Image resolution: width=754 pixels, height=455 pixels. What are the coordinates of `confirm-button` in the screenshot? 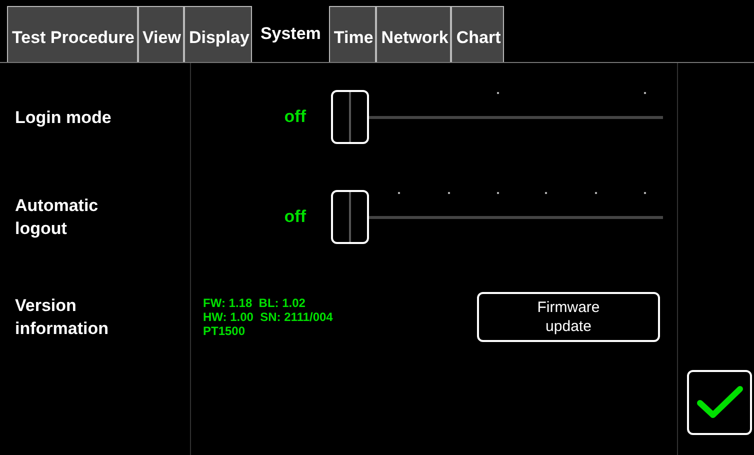 It's located at (719, 402).